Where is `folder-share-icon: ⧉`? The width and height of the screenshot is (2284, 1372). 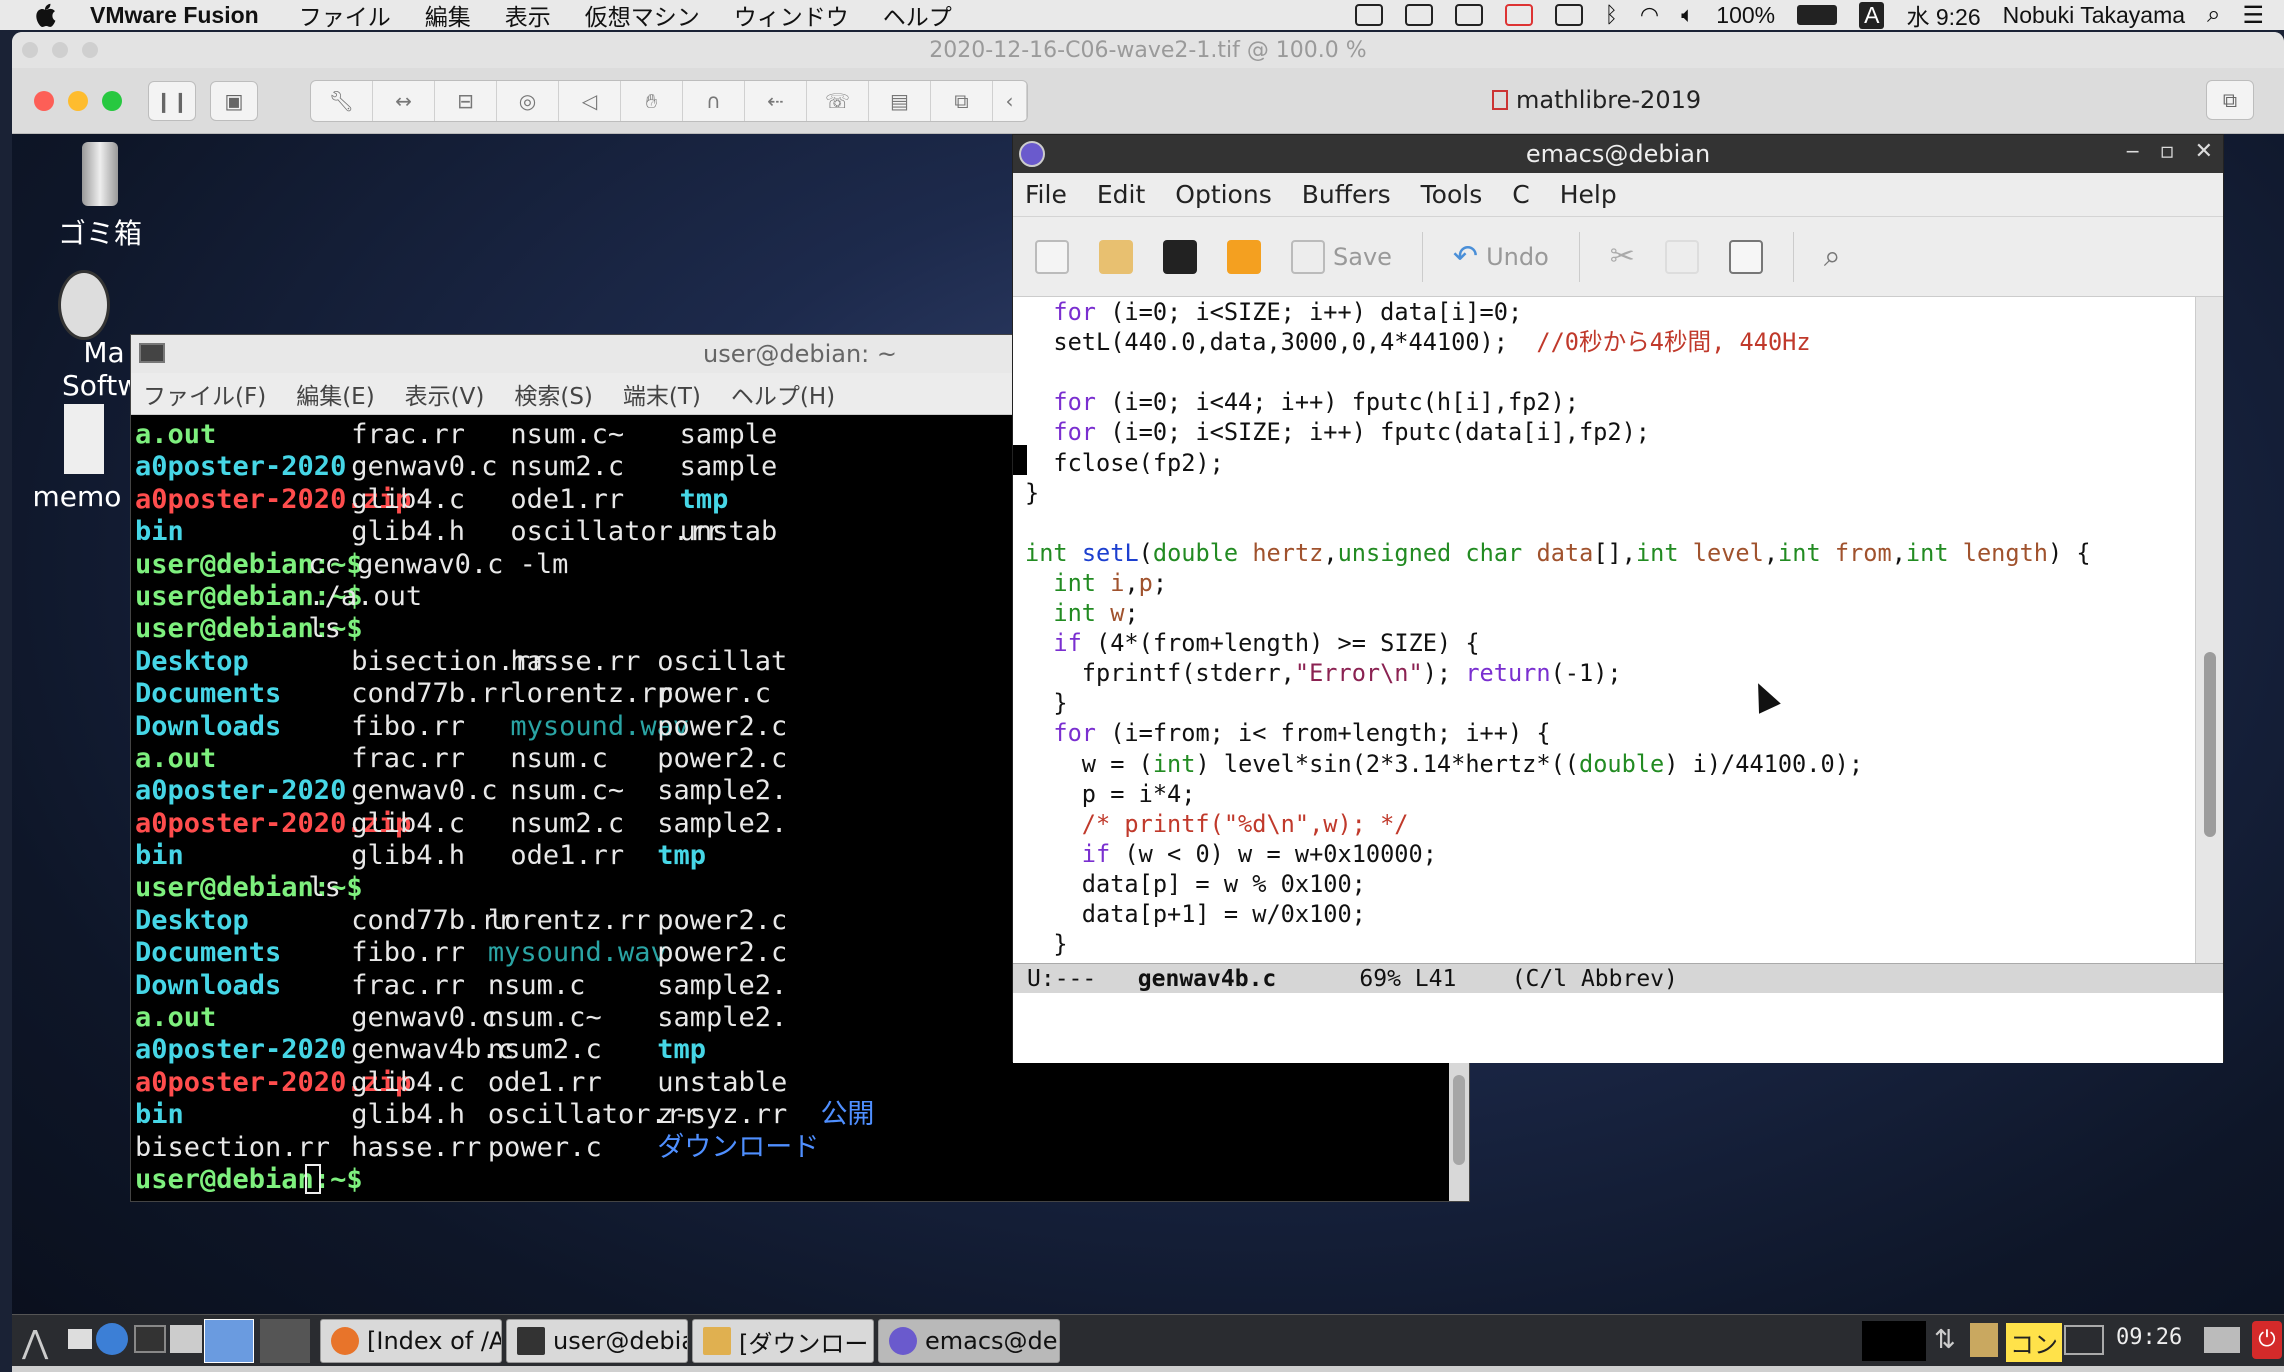
folder-share-icon: ⧉ is located at coordinates (962, 100).